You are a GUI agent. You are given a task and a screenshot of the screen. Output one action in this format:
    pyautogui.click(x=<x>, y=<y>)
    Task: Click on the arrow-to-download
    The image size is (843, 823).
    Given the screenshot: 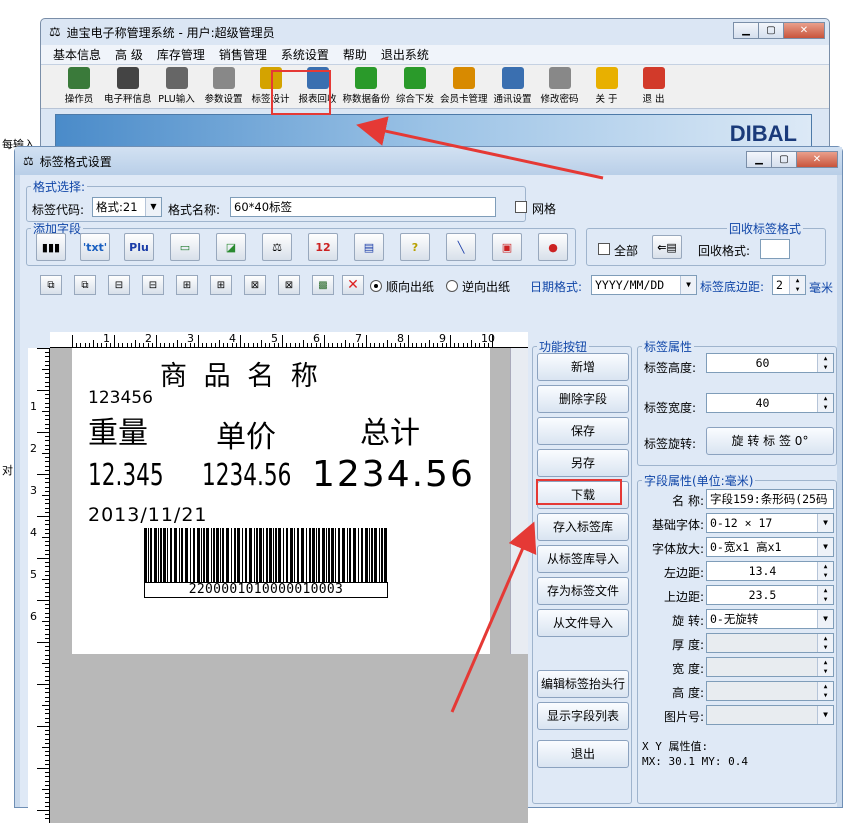 What is the action you would take?
    pyautogui.click(x=493, y=617)
    